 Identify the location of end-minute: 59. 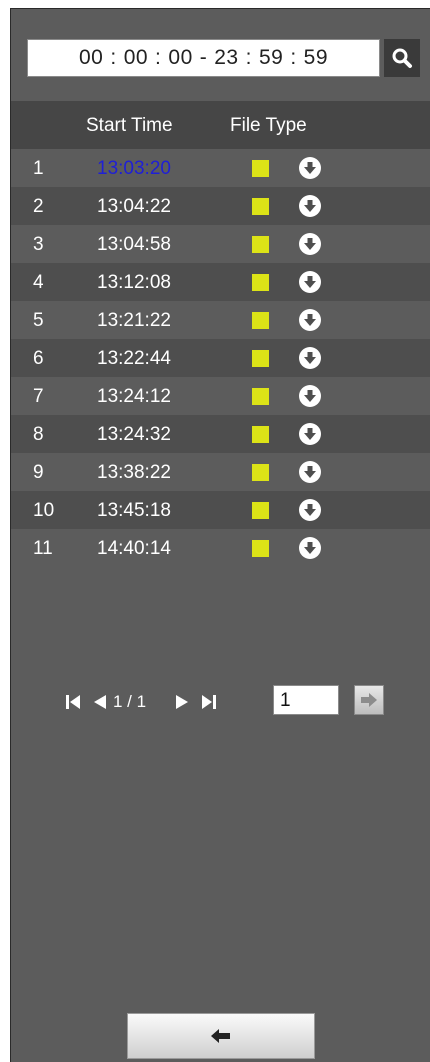
(271, 58).